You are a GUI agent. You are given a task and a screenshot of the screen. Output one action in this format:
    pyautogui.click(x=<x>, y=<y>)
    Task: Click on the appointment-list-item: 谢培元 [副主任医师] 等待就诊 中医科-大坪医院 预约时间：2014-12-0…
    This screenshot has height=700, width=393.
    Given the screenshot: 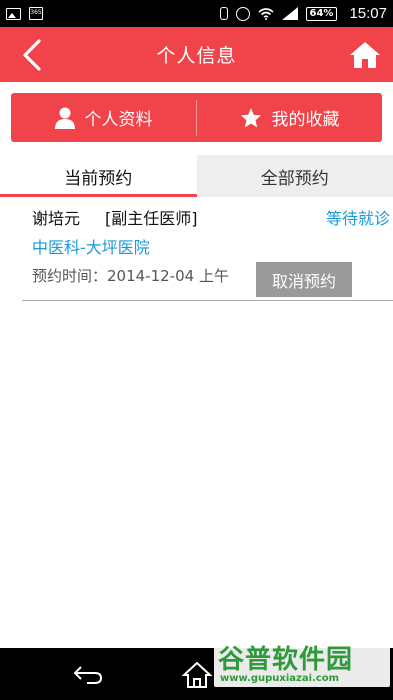 What is the action you would take?
    pyautogui.click(x=207, y=249)
    